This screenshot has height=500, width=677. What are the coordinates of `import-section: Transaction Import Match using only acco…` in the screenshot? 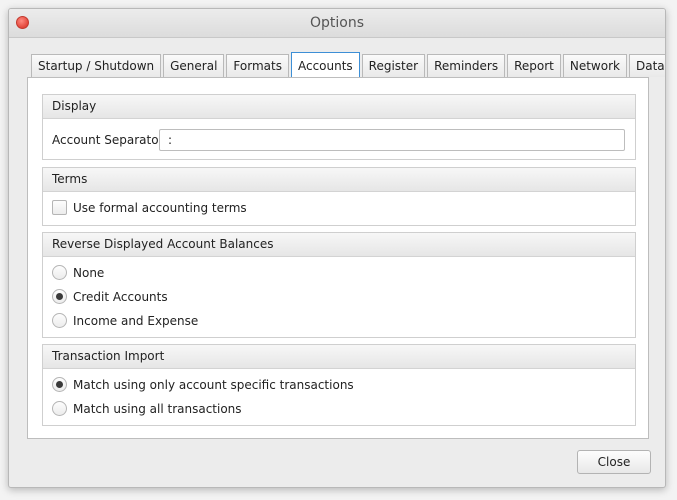 It's located at (339, 385).